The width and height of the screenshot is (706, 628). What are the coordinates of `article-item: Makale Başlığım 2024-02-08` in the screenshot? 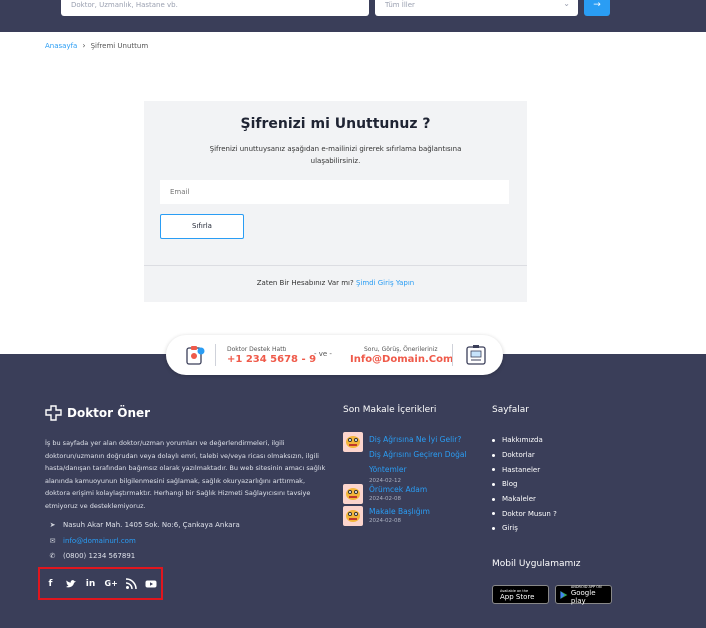 It's located at (408, 516).